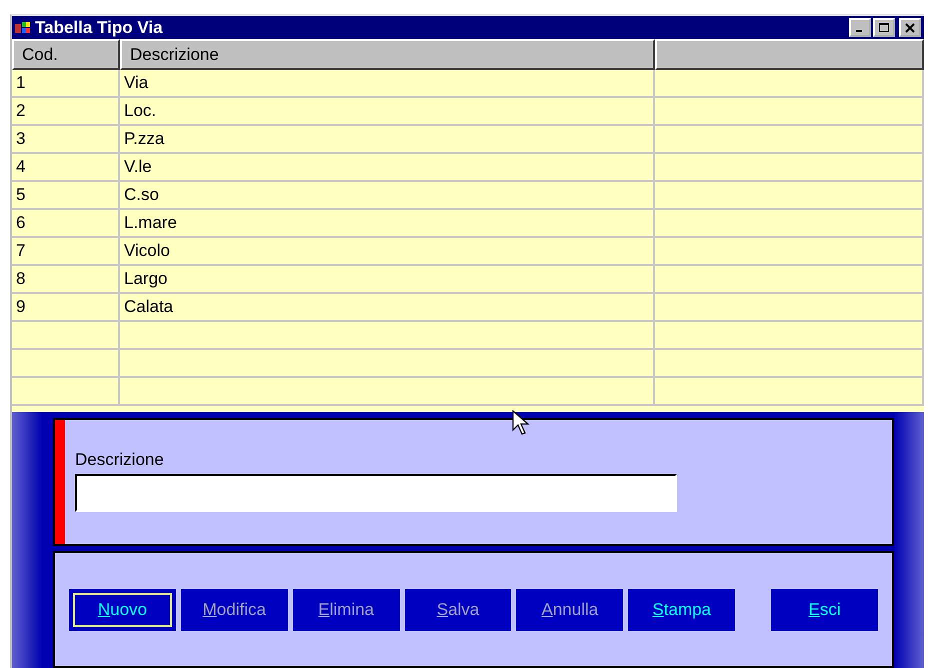  Describe the element at coordinates (387, 54) in the screenshot. I see `column-header: Descrizione` at that location.